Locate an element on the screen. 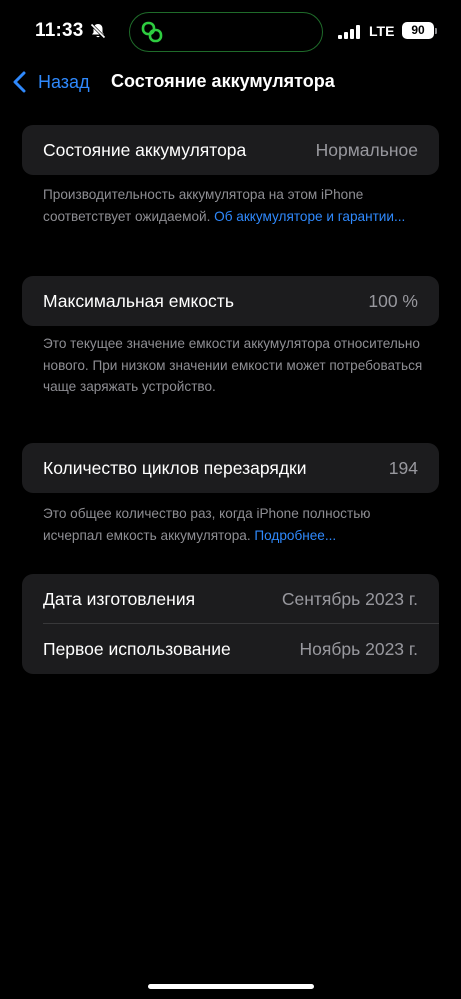 This screenshot has width=461, height=999. cycle-count-row: Количество циклов перезарядки 194 is located at coordinates (230, 468).